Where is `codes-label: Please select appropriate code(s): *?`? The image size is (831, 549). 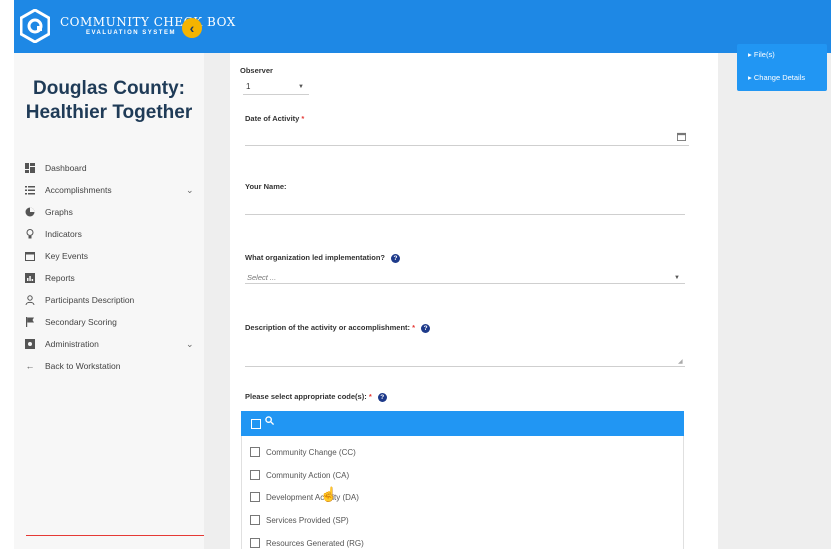 codes-label: Please select appropriate code(s): *? is located at coordinates (316, 397).